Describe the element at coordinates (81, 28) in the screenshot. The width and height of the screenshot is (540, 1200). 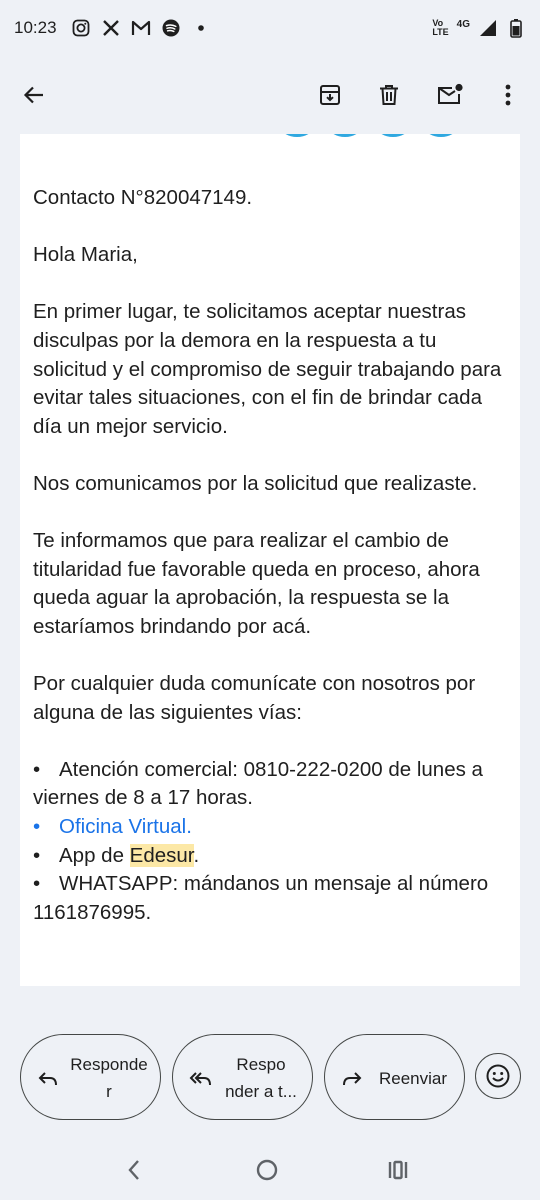
I see `instagram-icon` at that location.